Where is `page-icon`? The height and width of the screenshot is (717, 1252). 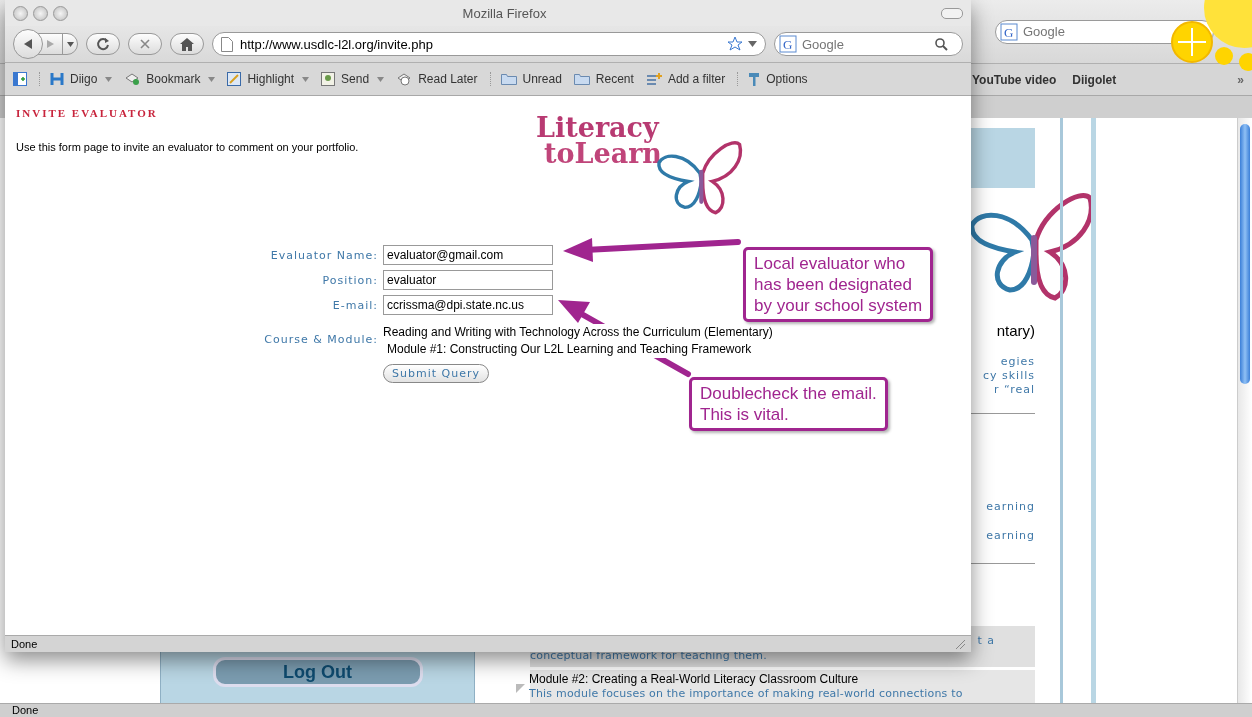 page-icon is located at coordinates (227, 44).